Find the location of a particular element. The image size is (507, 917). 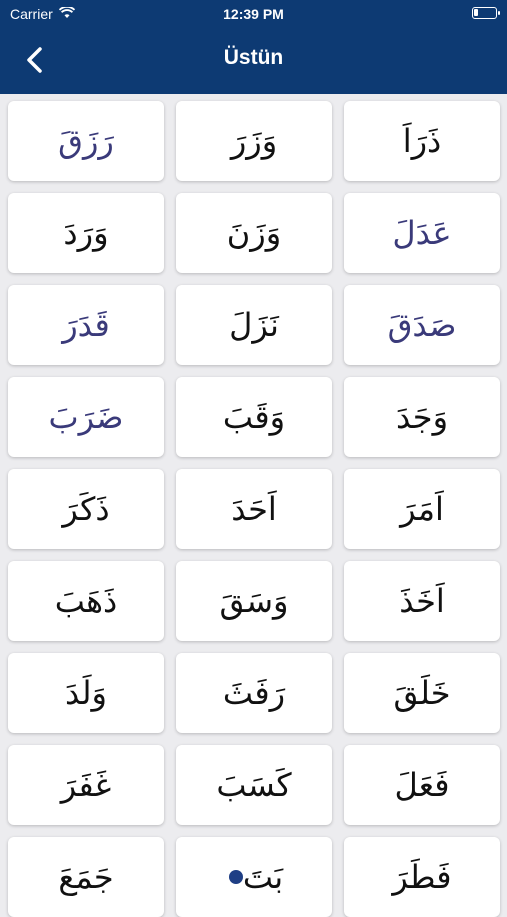

battery-icon is located at coordinates (486, 13).